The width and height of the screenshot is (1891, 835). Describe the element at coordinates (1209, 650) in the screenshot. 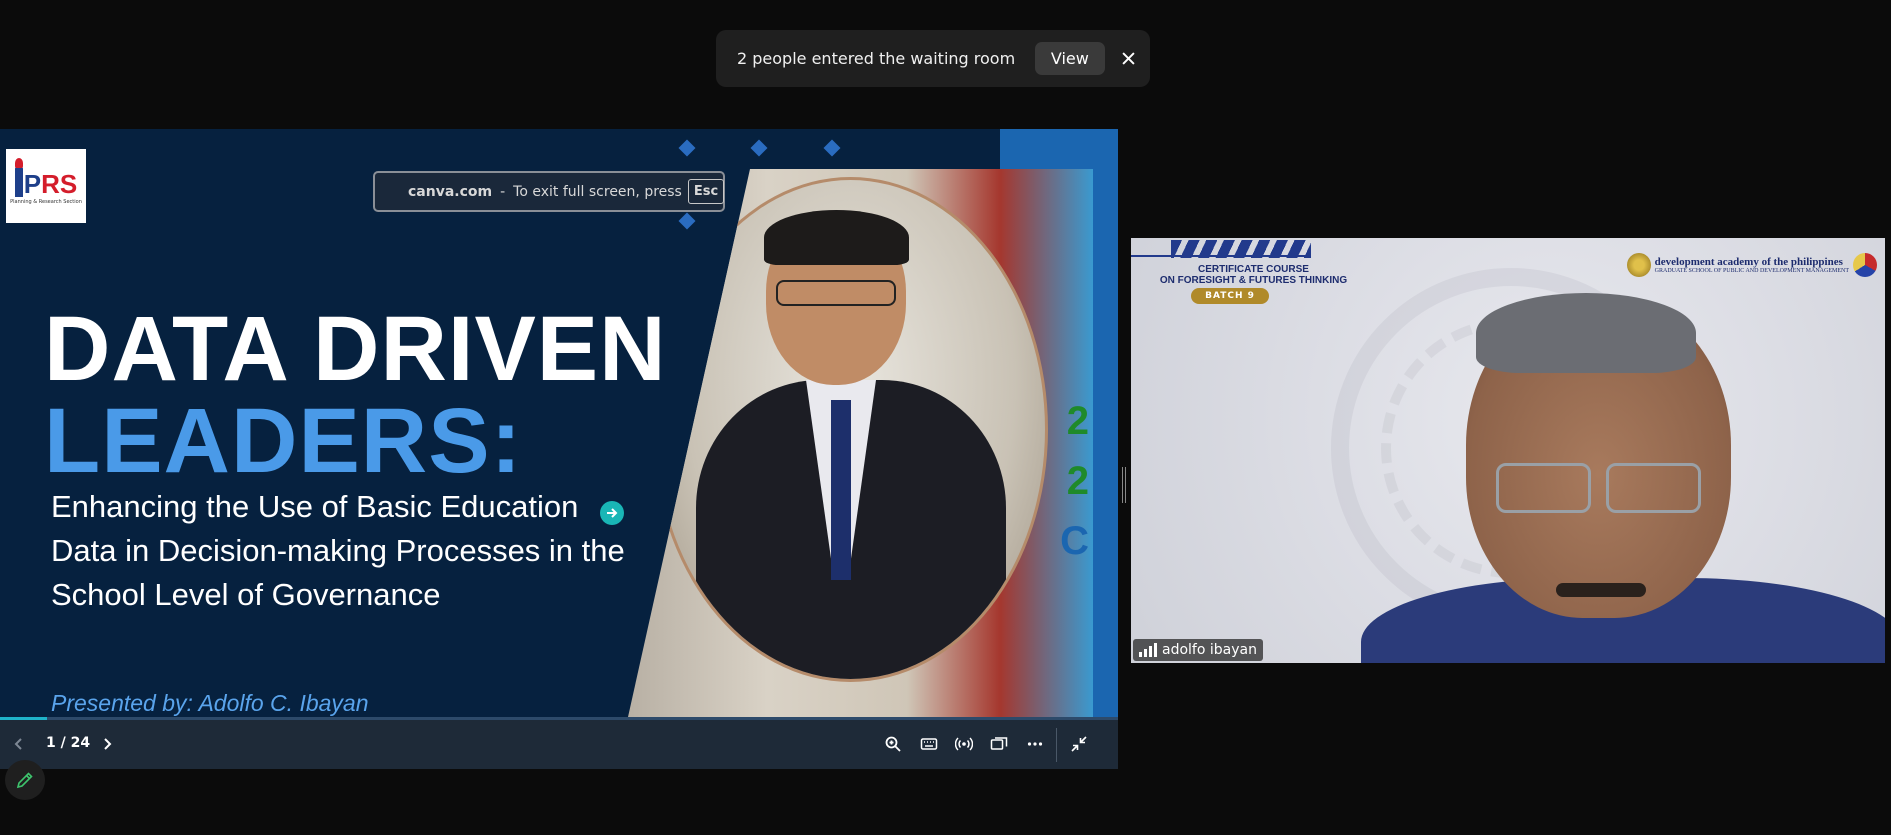

I see `participant-name: adolfo ibayan` at that location.